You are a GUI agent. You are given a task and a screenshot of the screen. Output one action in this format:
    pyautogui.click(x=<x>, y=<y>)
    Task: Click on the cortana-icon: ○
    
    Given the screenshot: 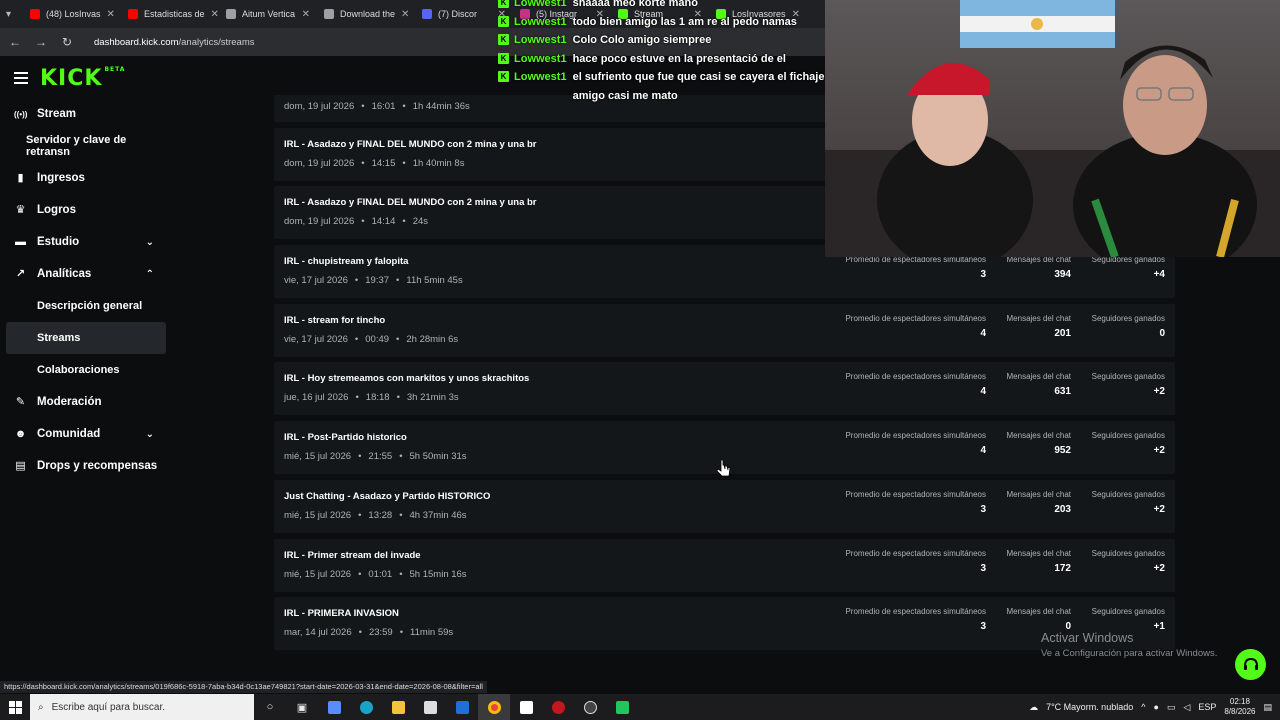 What is the action you would take?
    pyautogui.click(x=270, y=707)
    